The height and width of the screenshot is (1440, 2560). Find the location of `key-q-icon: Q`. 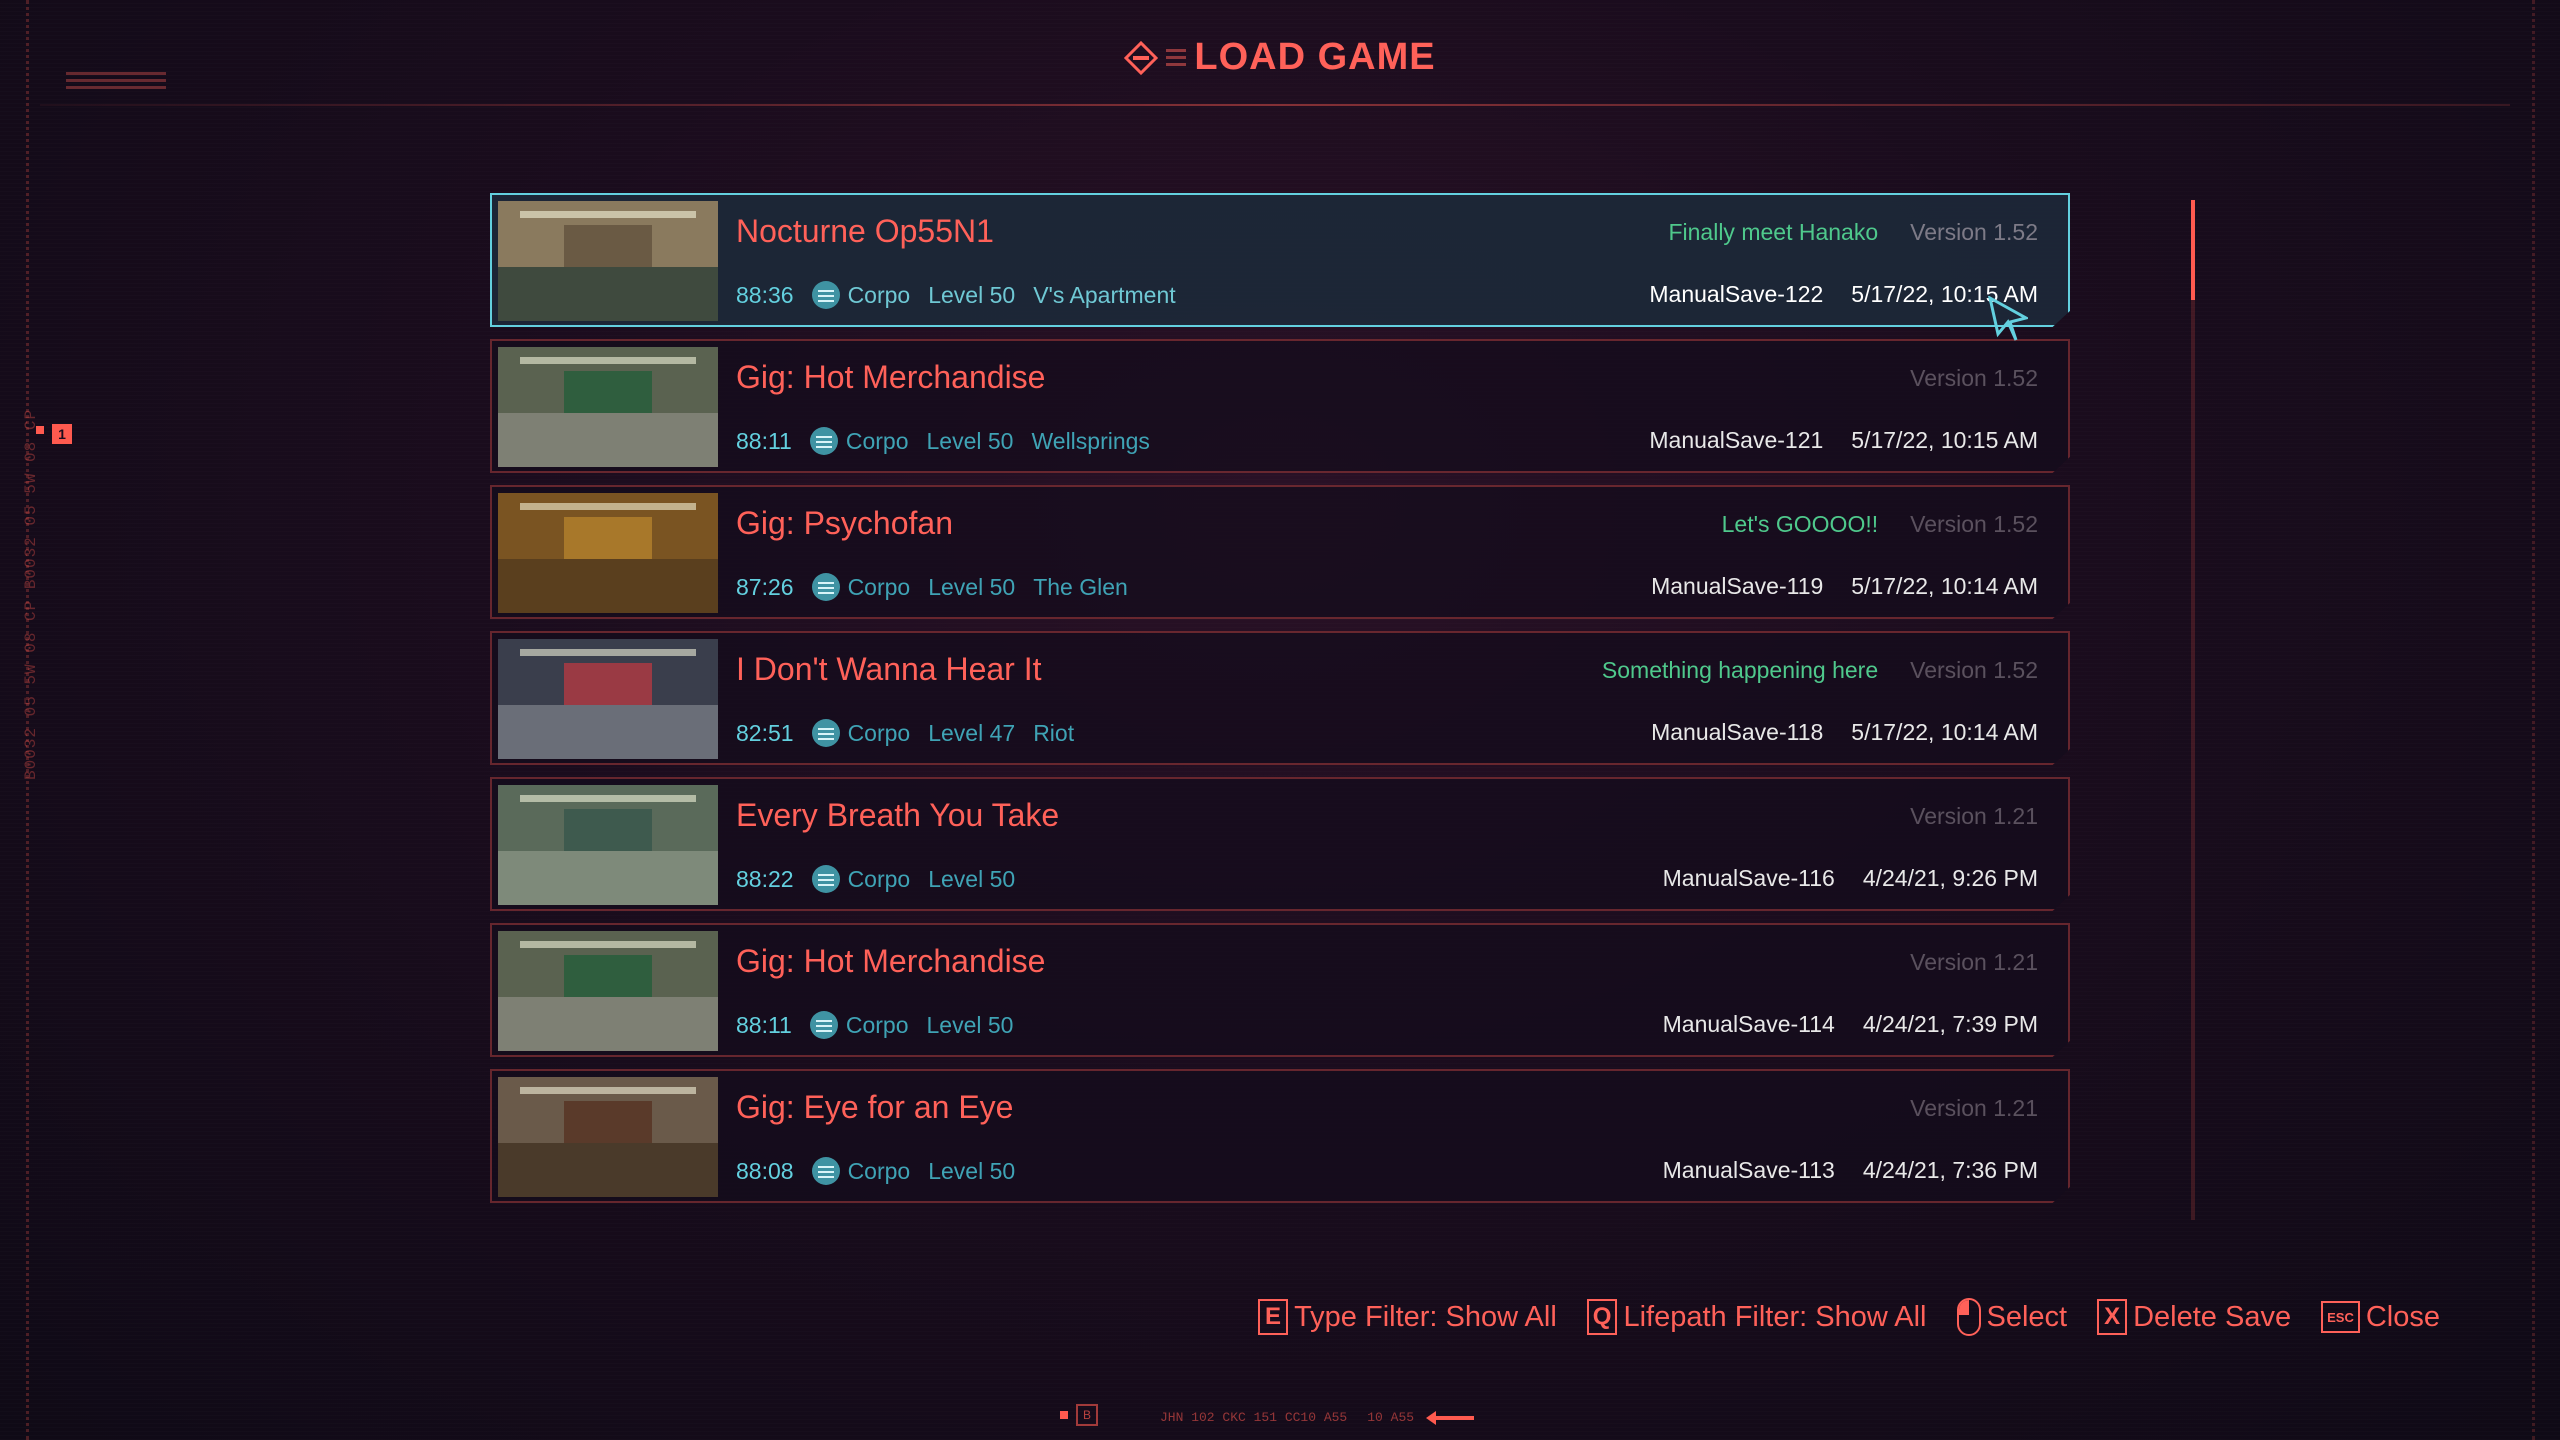

key-q-icon: Q is located at coordinates (1602, 1317).